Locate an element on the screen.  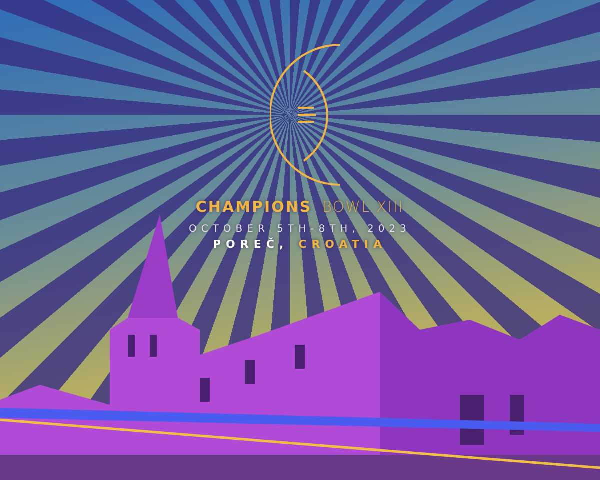
event-title: CHAMPIONS is located at coordinates (254, 207).